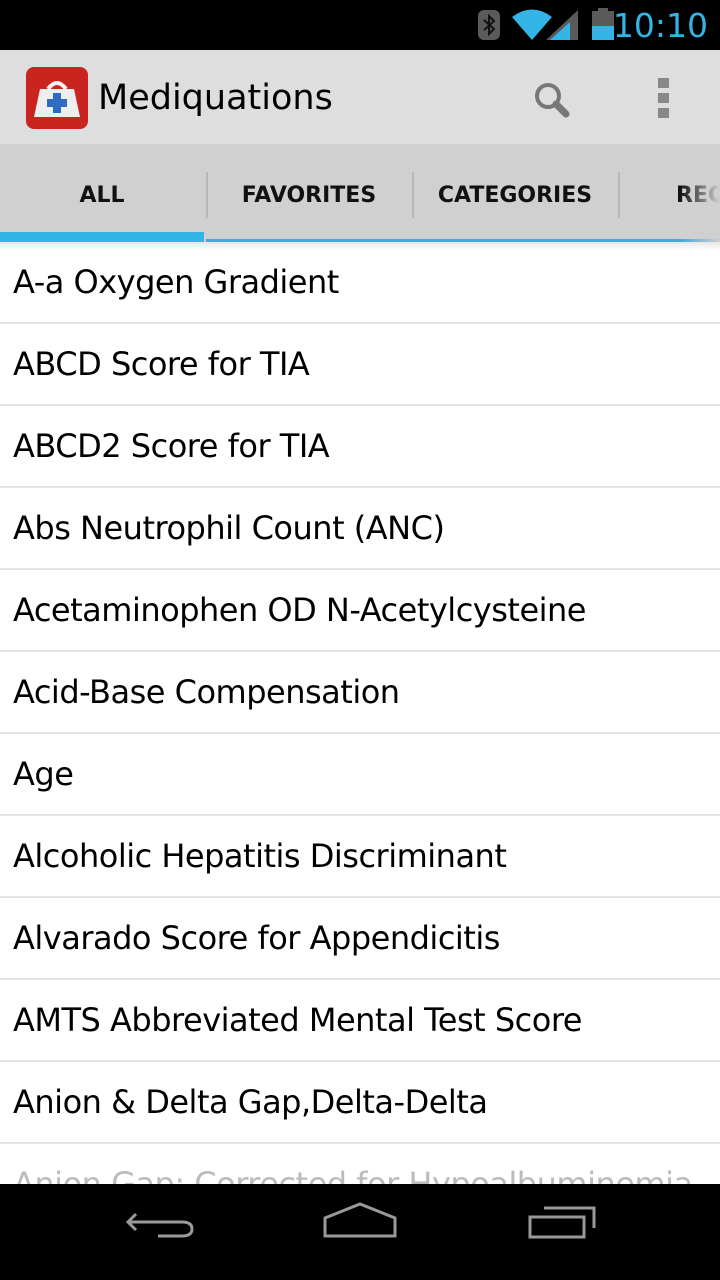 The width and height of the screenshot is (720, 1280). What do you see at coordinates (700, 193) in the screenshot?
I see `tab-fade` at bounding box center [700, 193].